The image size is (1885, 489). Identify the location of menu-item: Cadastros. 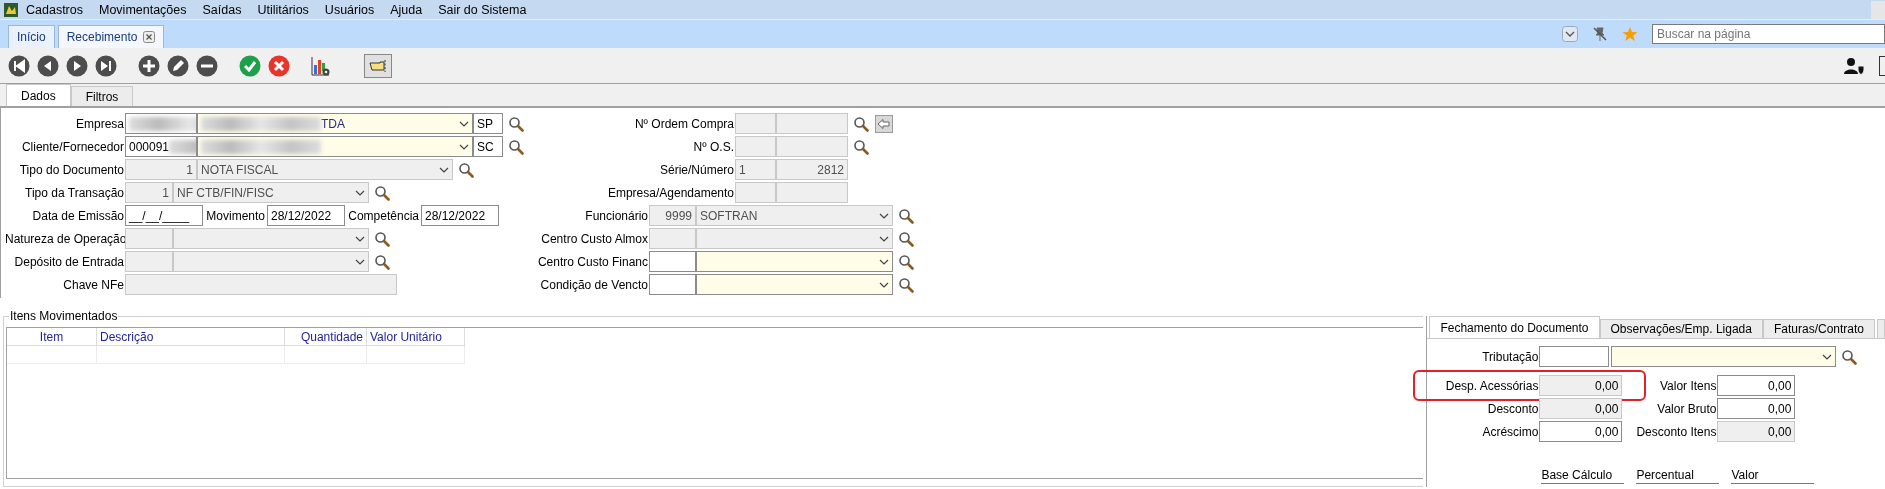
(54, 9).